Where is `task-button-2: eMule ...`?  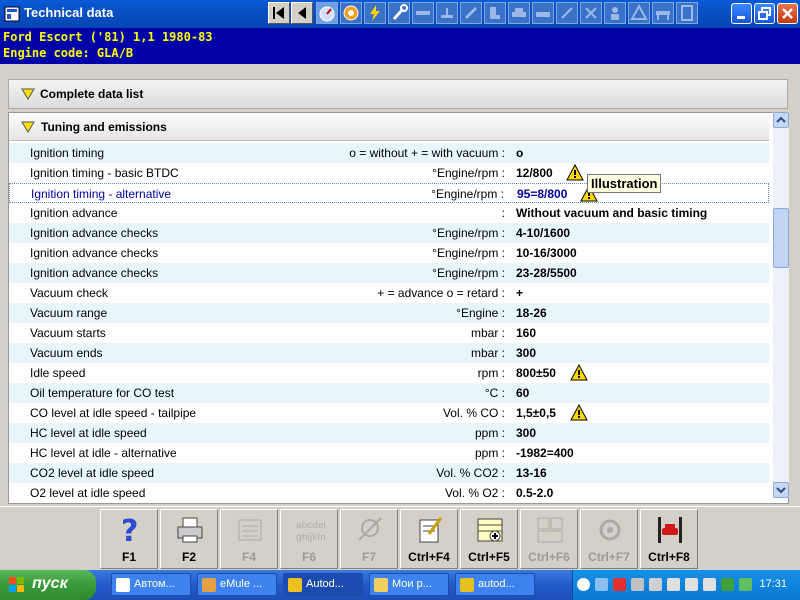 task-button-2: eMule ... is located at coordinates (237, 584).